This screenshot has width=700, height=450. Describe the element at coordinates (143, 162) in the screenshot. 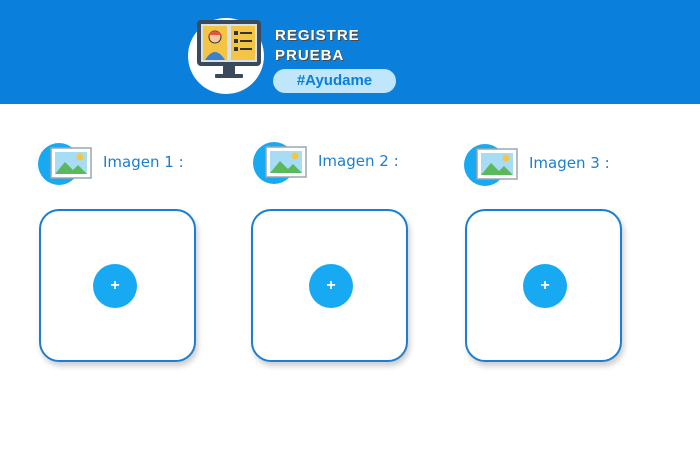

I see `slot-label-1: Imagen 1 :` at that location.